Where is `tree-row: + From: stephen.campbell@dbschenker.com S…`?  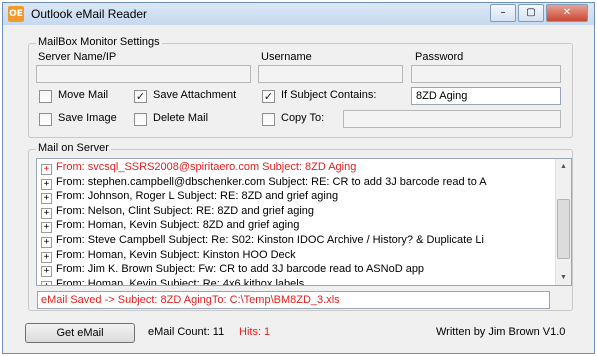 tree-row: + From: stephen.campbell@dbschenker.com S… is located at coordinates (264, 183).